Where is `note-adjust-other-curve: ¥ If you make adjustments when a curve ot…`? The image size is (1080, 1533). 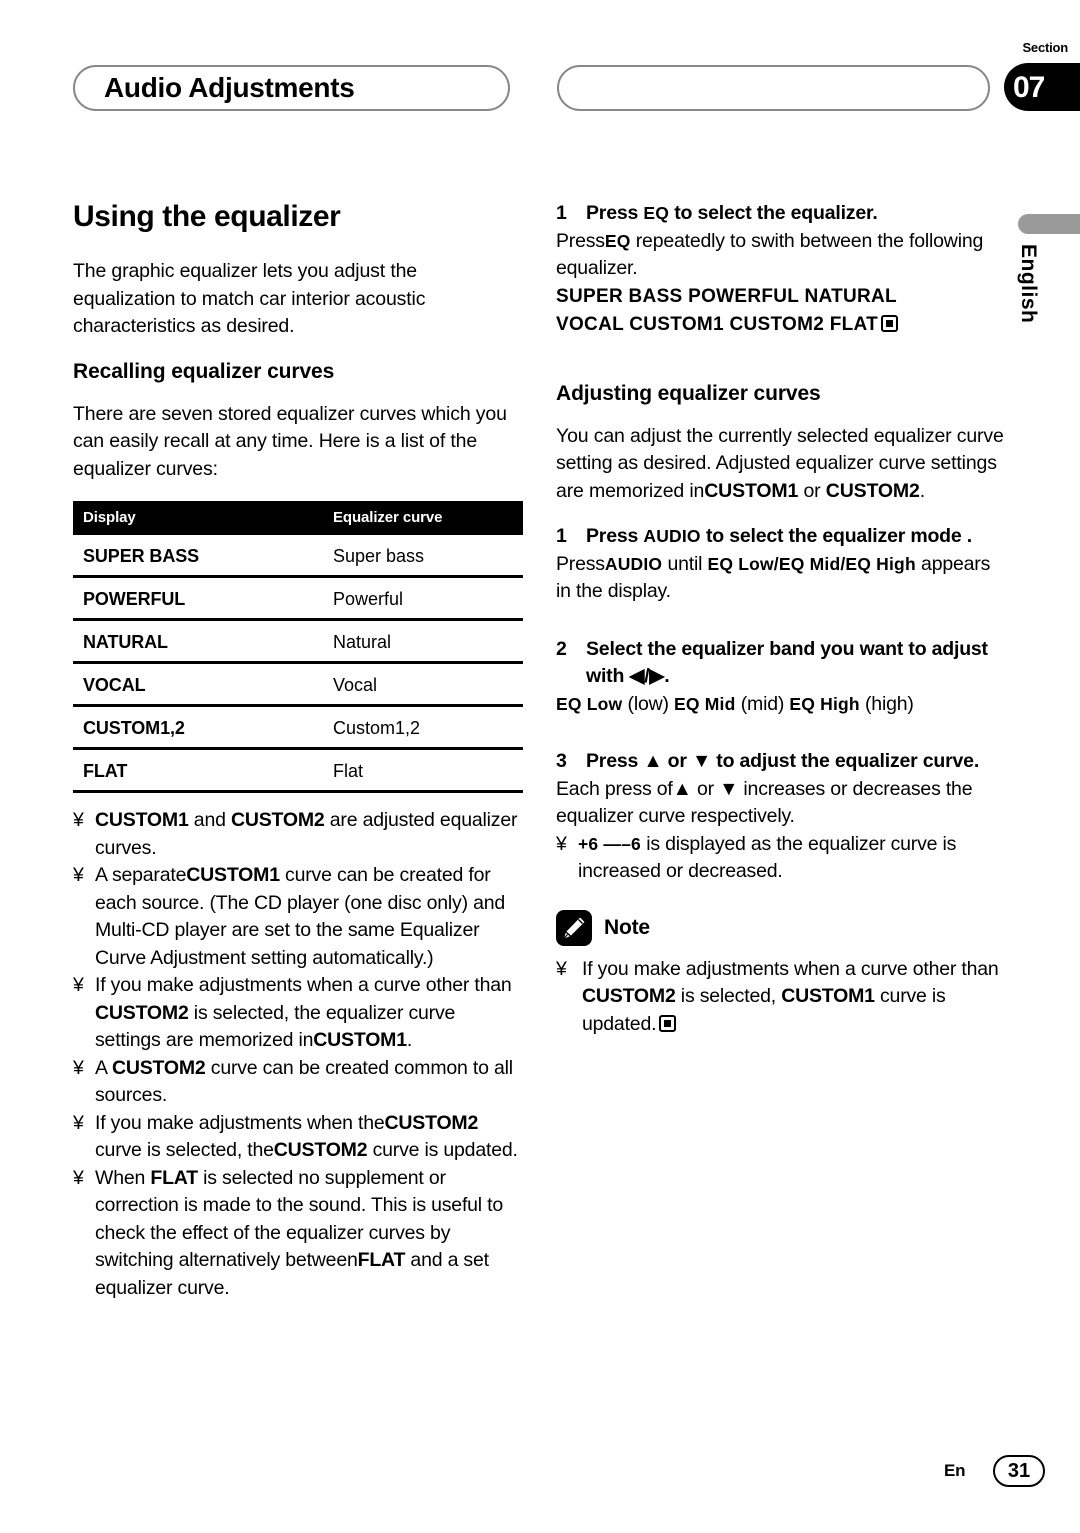
note-adjust-other-curve: ¥ If you make adjustments when a curve ot… is located at coordinates (298, 1013).